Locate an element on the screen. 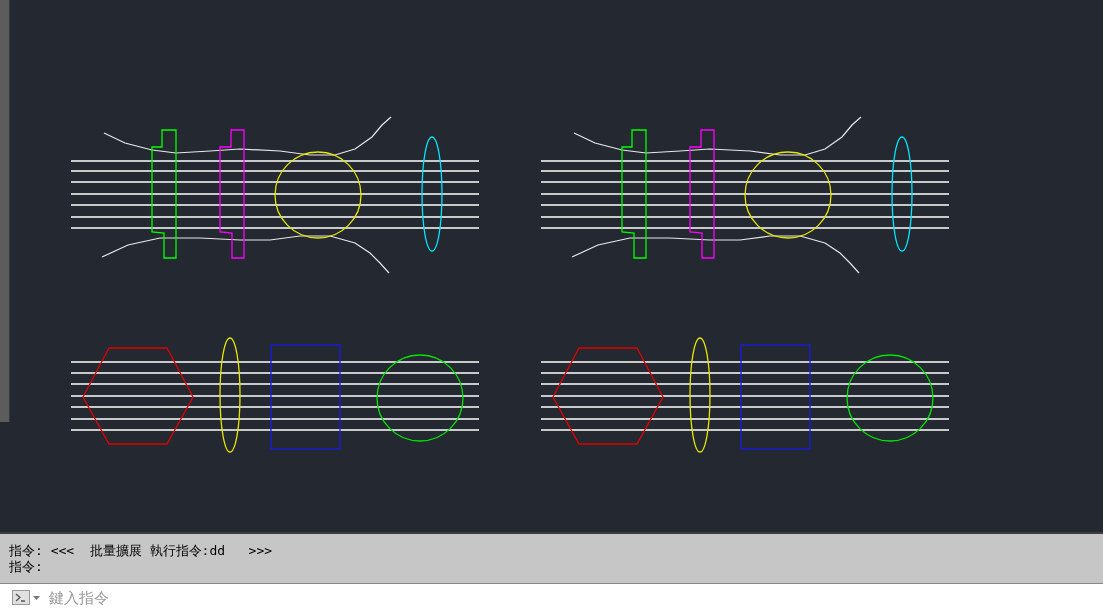 The image size is (1103, 611). caret-icon is located at coordinates (36, 597).